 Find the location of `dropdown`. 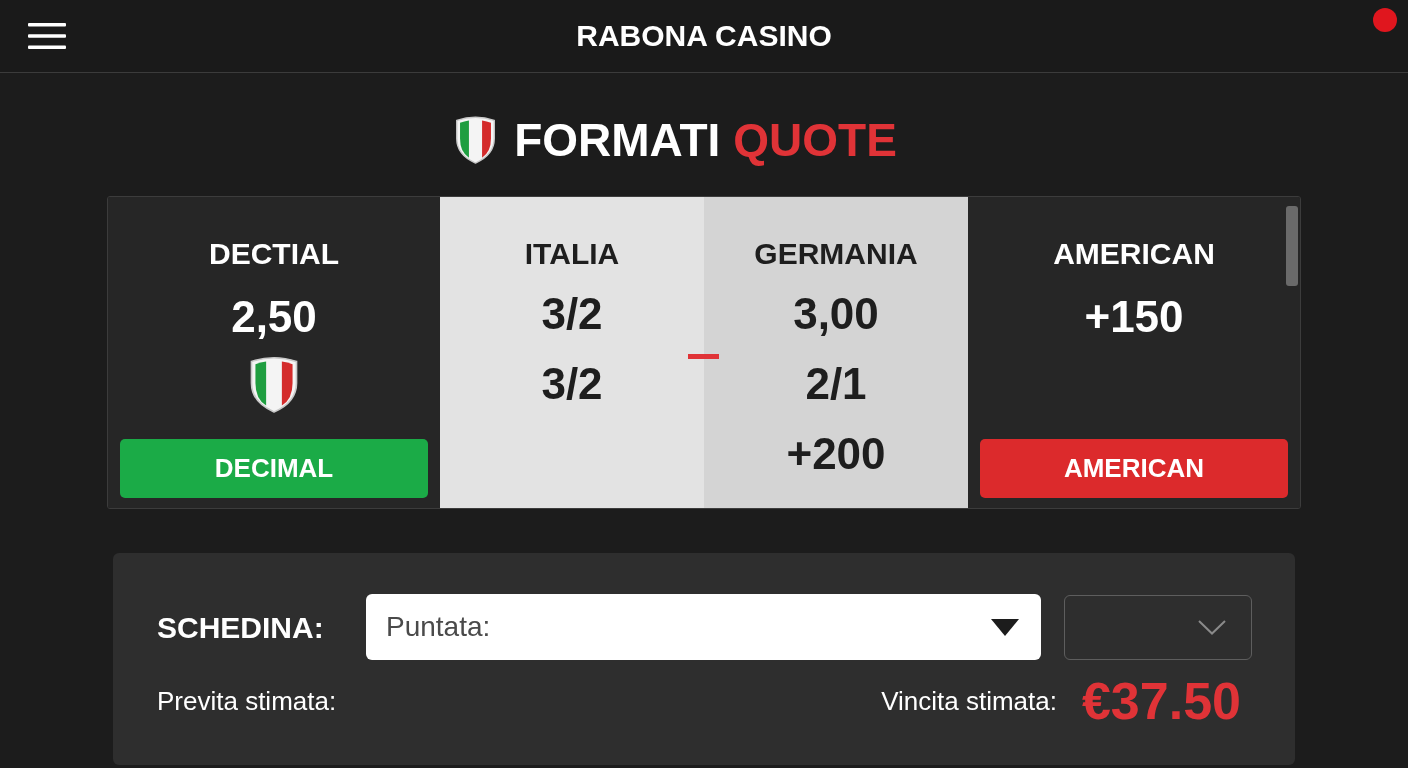

dropdown is located at coordinates (1158, 627).